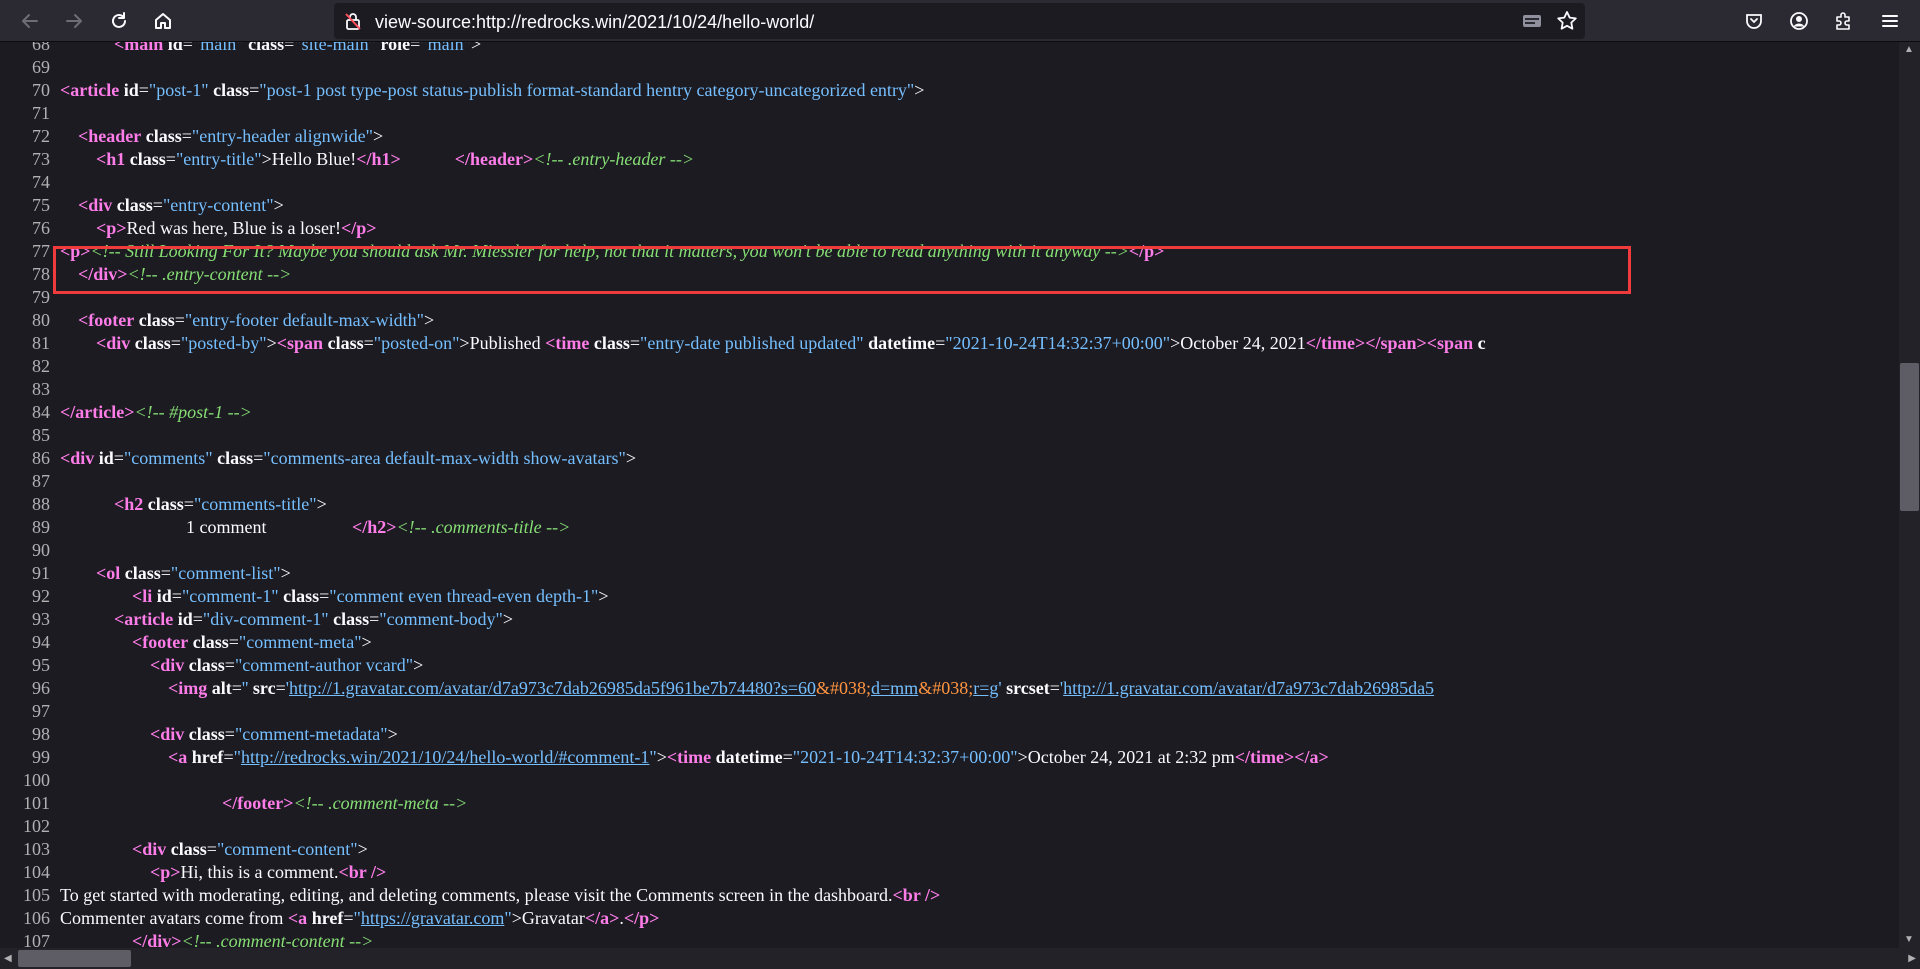 The image size is (1920, 969). Describe the element at coordinates (209, 274) in the screenshot. I see `comment-token: <!-- .entry-content -->` at that location.